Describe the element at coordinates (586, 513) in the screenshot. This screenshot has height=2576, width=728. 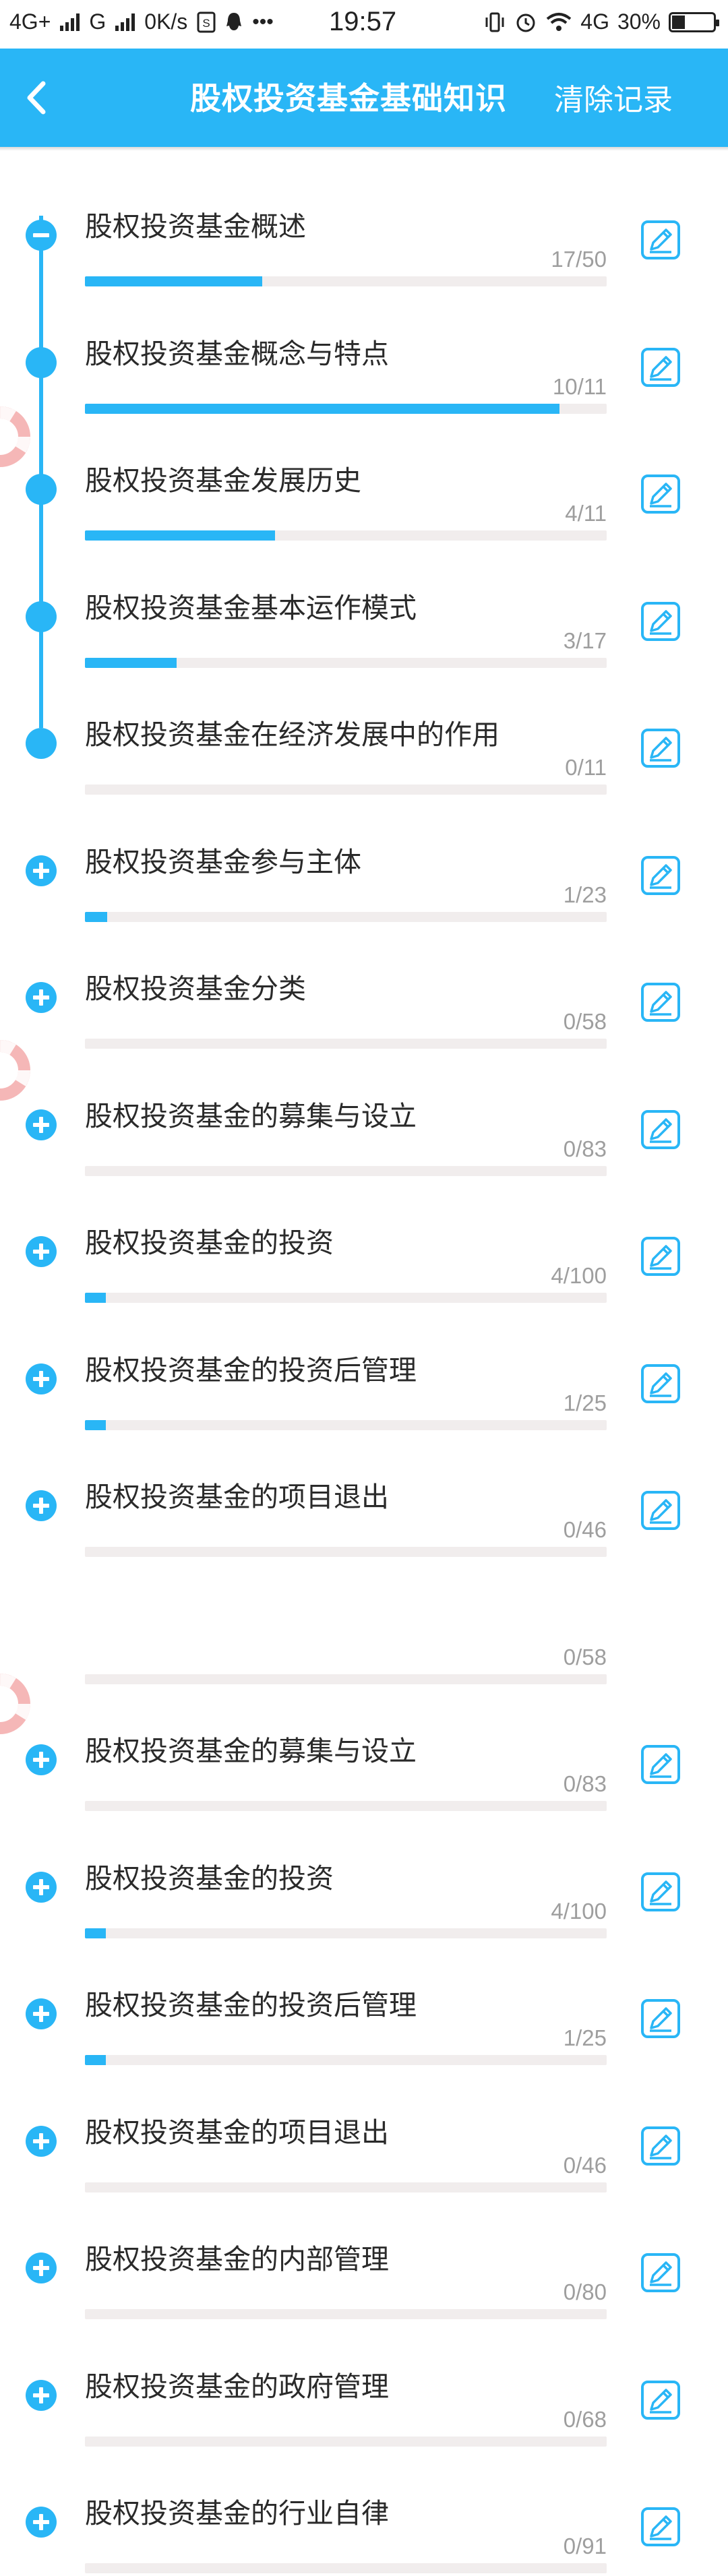
I see `progress-count: 4/11` at that location.